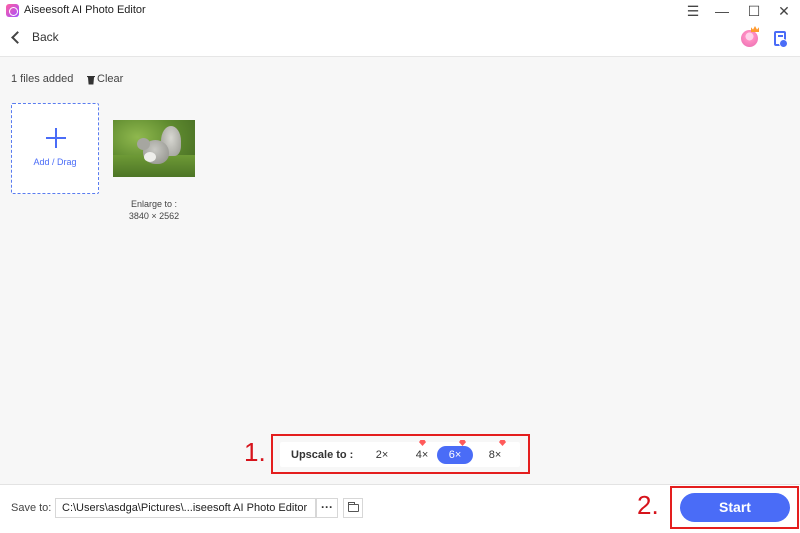 The image size is (800, 533). I want to click on title-bar: Aiseesoft AI Photo Editor ☰ — ☐ ✕, so click(400, 11).